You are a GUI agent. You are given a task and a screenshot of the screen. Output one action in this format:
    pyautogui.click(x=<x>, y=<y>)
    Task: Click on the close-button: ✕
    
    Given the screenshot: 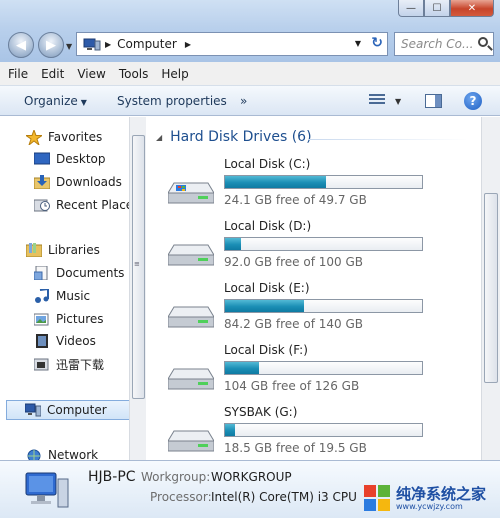 What is the action you would take?
    pyautogui.click(x=472, y=8)
    